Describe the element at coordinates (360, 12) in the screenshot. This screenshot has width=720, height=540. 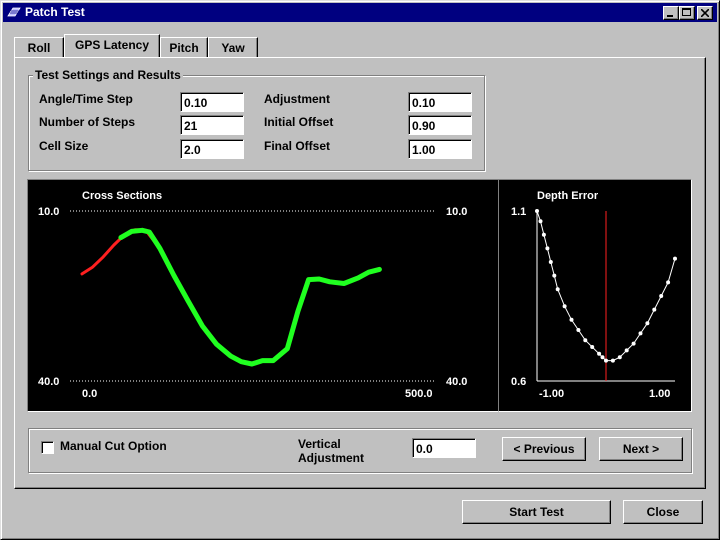
I see `title-bar: Patch Test` at that location.